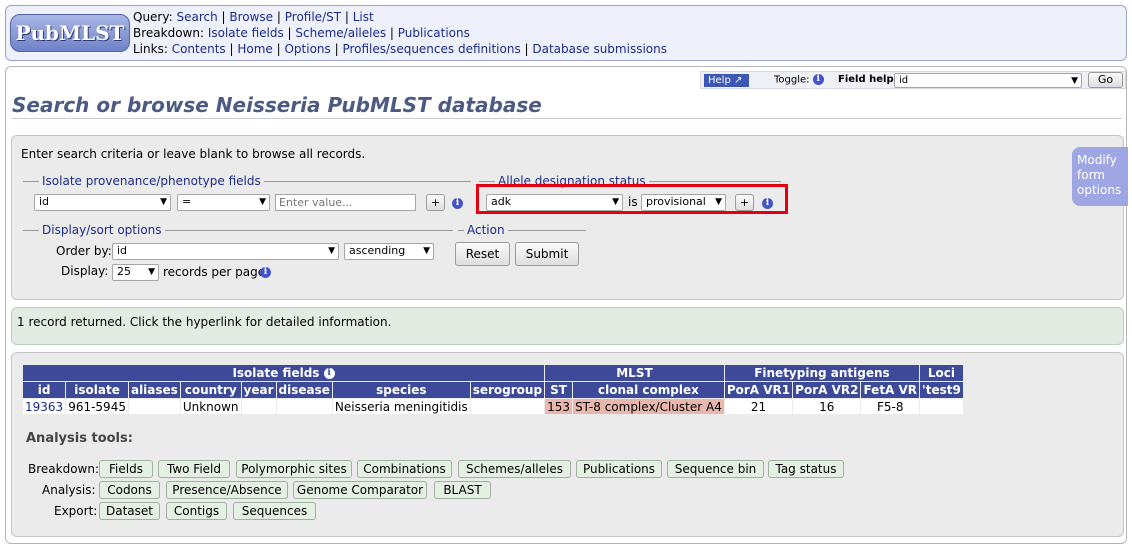 This screenshot has height=548, width=1132. What do you see at coordinates (345, 202) in the screenshot?
I see `provenance-value-input` at bounding box center [345, 202].